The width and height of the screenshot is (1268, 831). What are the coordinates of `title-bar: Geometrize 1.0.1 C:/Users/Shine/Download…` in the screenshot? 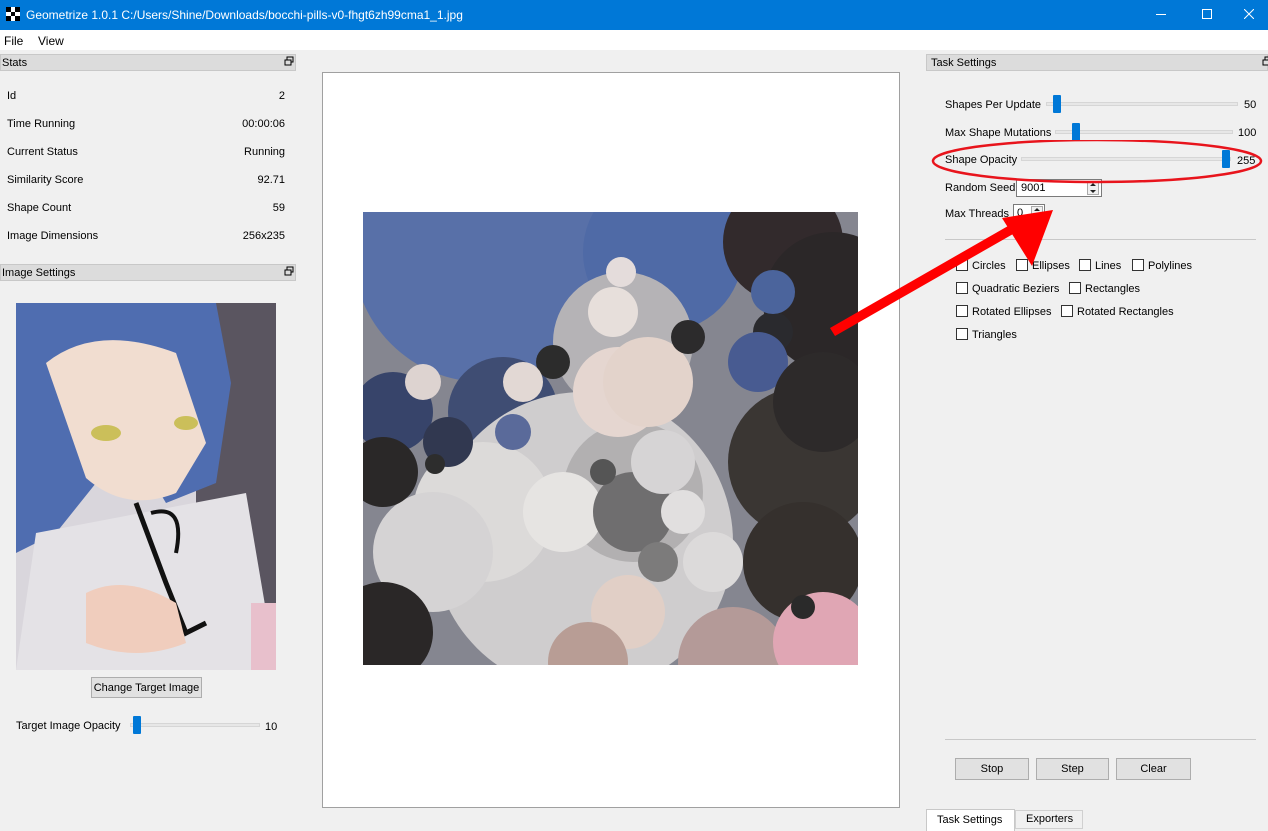 It's located at (634, 15).